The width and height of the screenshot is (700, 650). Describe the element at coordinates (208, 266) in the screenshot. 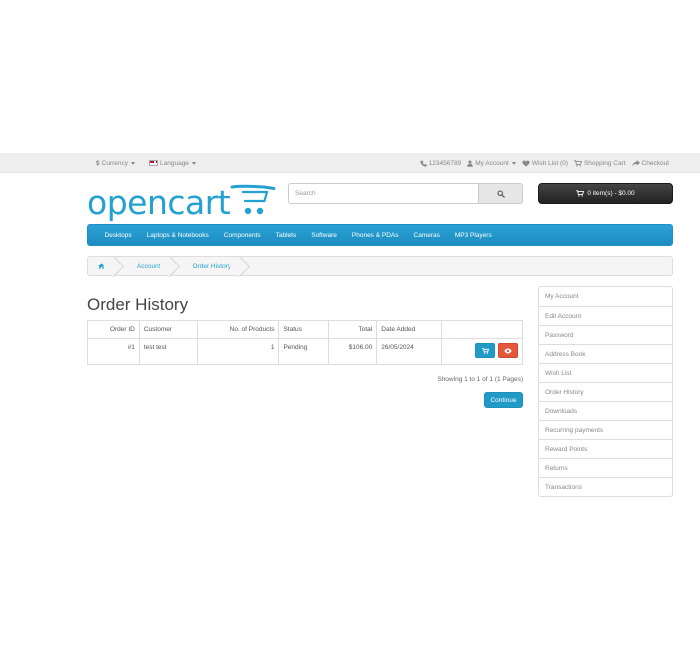

I see `breadcrumb-order-history: Order History` at that location.